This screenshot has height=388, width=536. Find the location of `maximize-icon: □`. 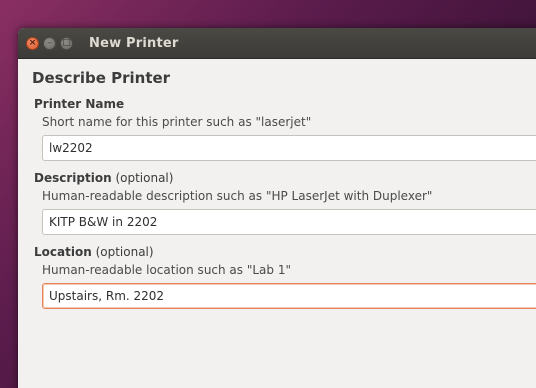

maximize-icon: □ is located at coordinates (66, 43).